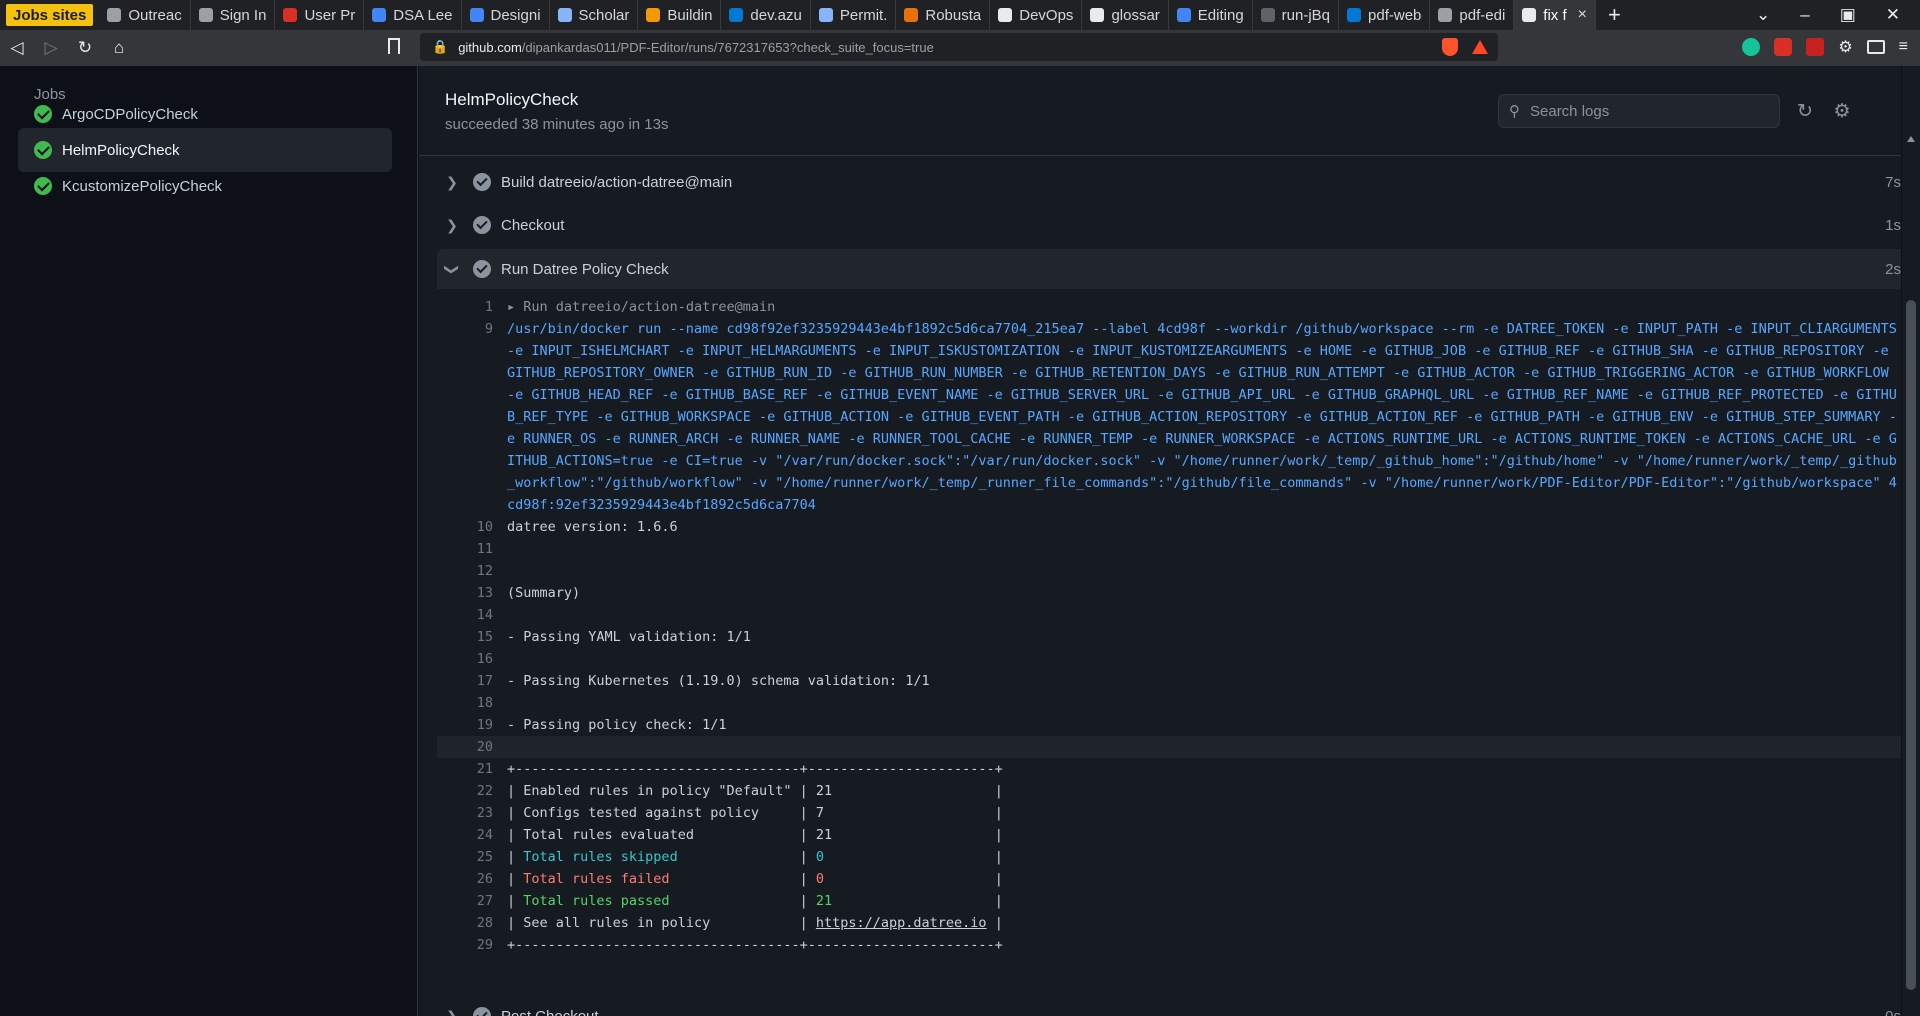 Image resolution: width=1920 pixels, height=1016 pixels. What do you see at coordinates (484, 835) in the screenshot?
I see `line-number: 24` at bounding box center [484, 835].